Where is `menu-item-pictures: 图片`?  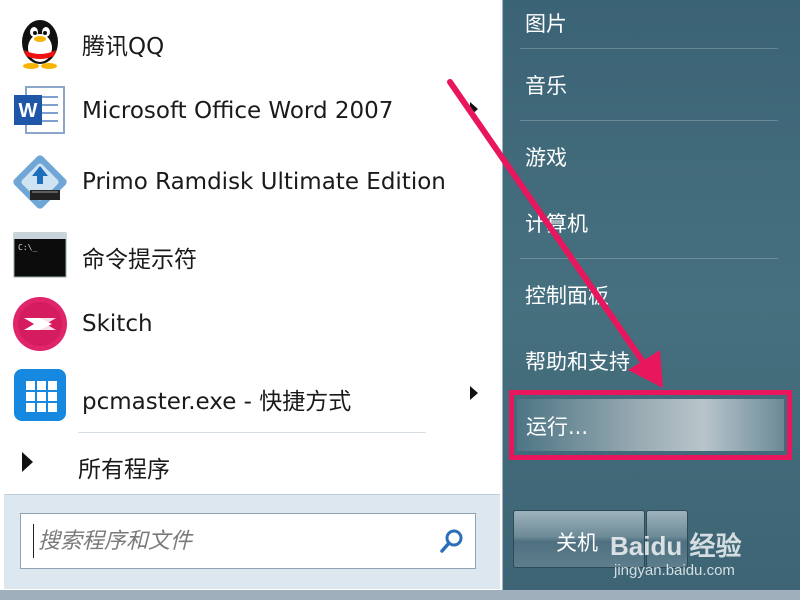
menu-item-pictures: 图片 is located at coordinates (655, 22).